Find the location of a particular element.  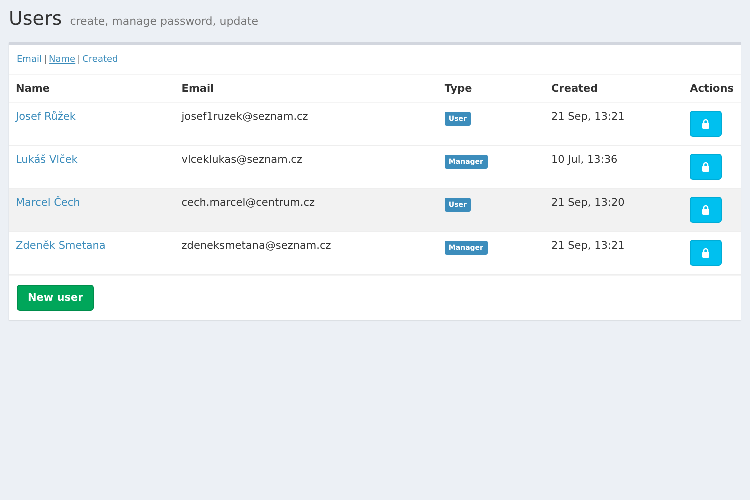

user-name-link: Josef Růžek is located at coordinates (46, 117).